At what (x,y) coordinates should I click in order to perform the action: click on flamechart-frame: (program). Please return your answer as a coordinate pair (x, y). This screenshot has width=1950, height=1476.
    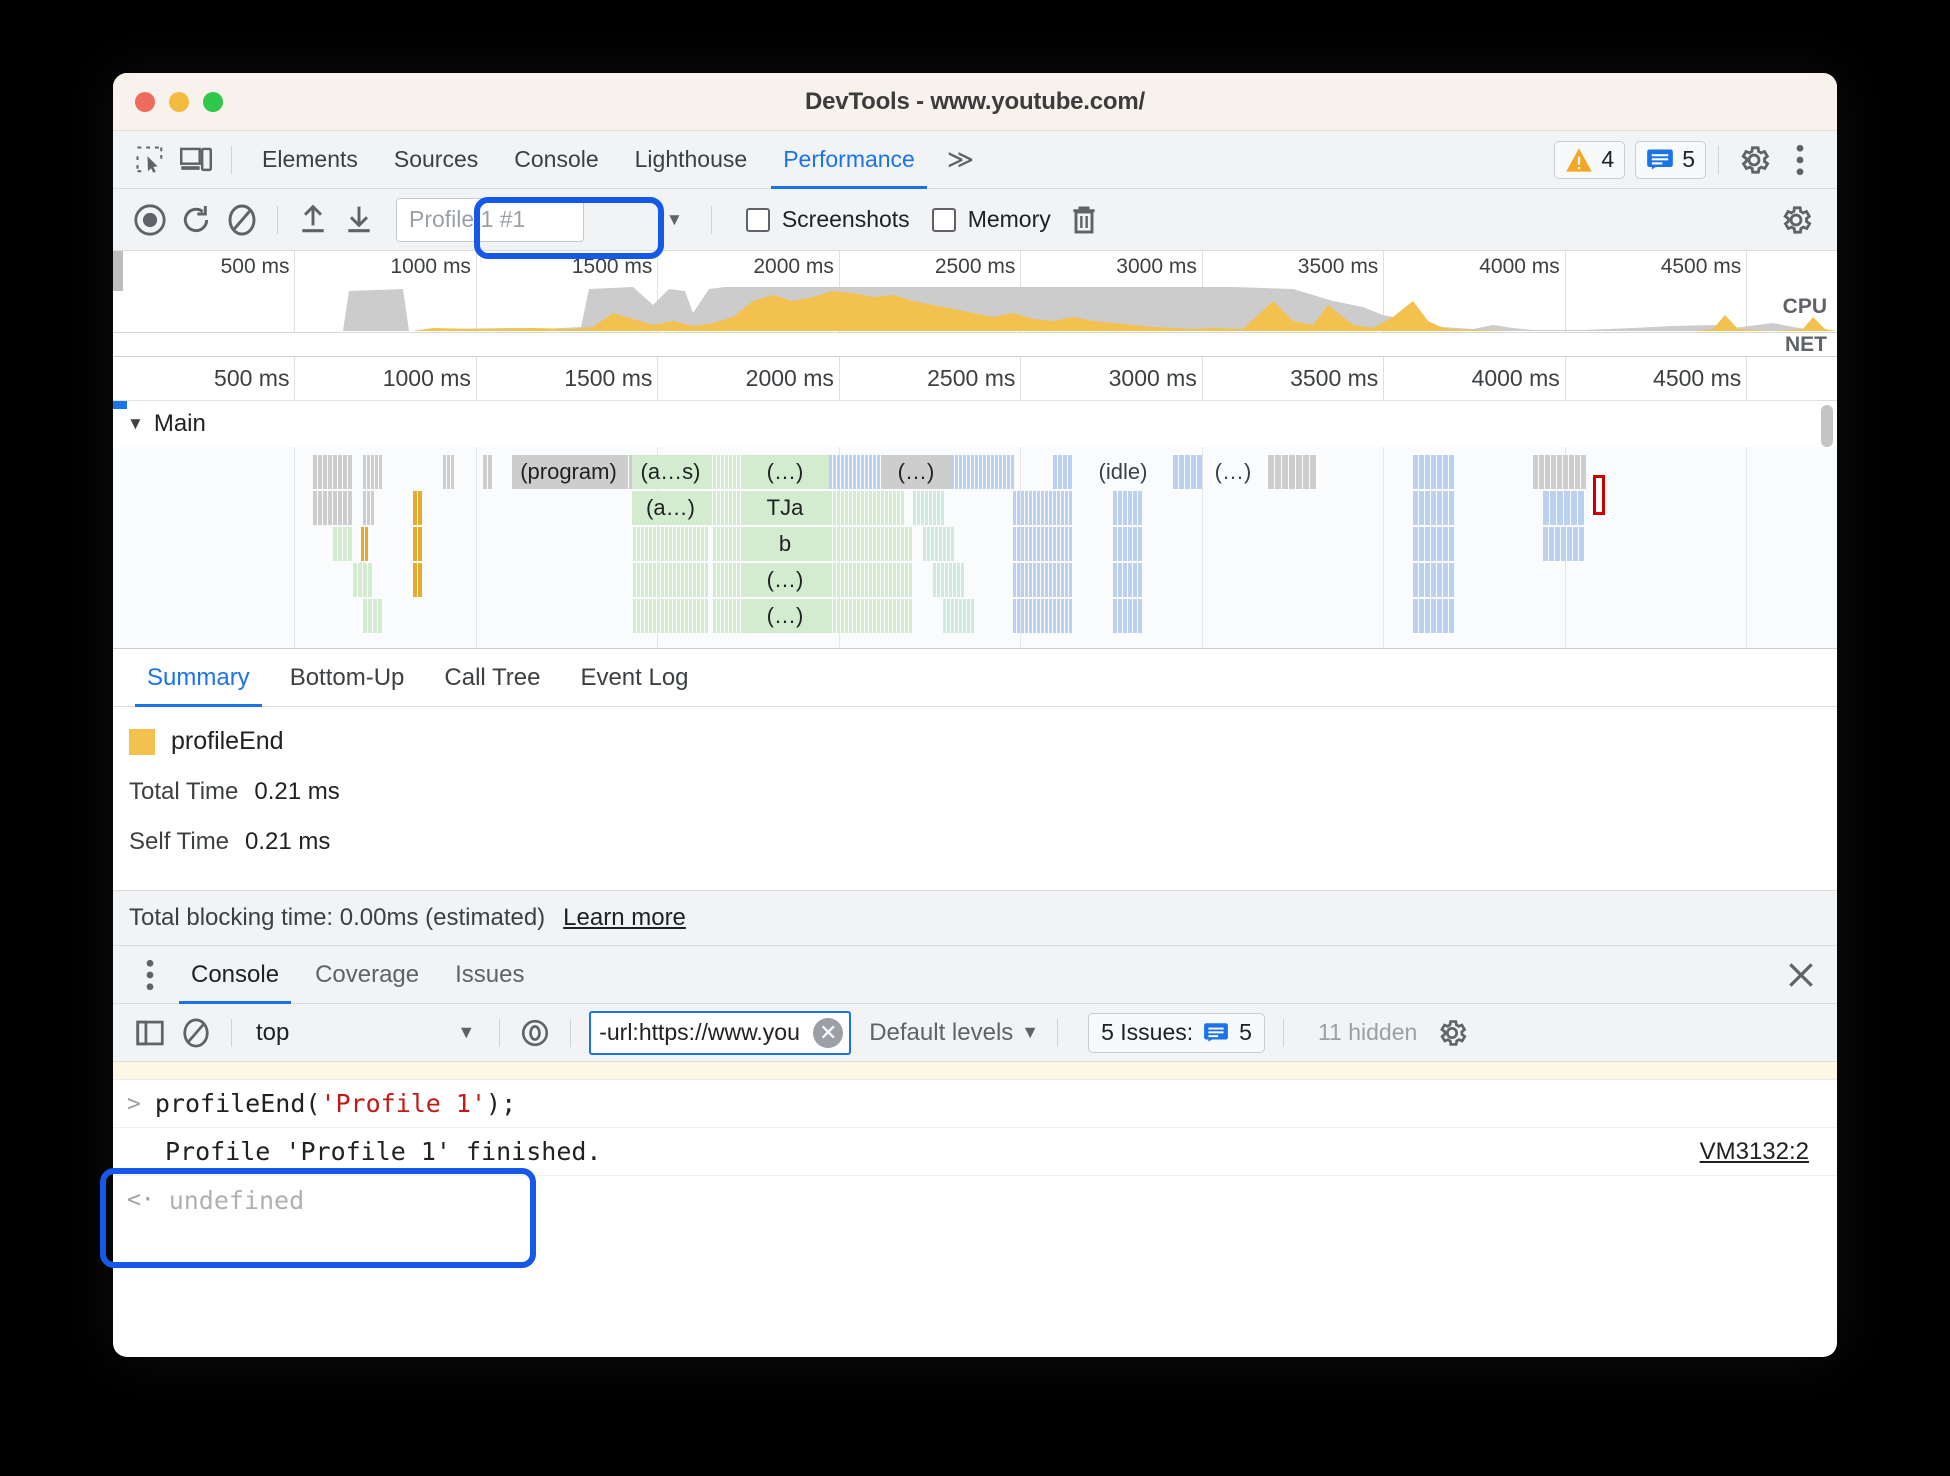
    Looking at the image, I should click on (568, 472).